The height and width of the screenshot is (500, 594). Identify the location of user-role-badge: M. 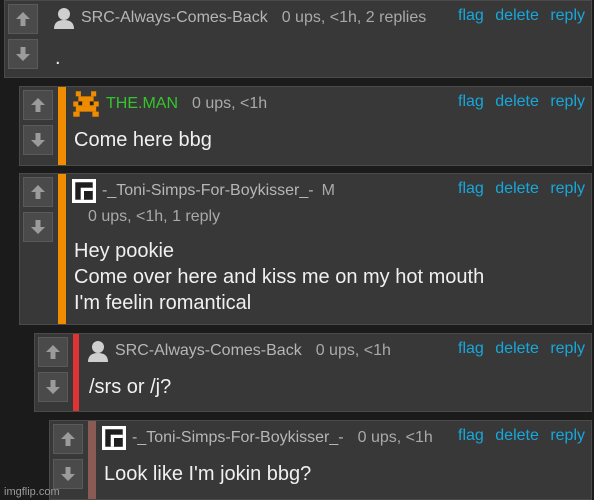
(328, 190).